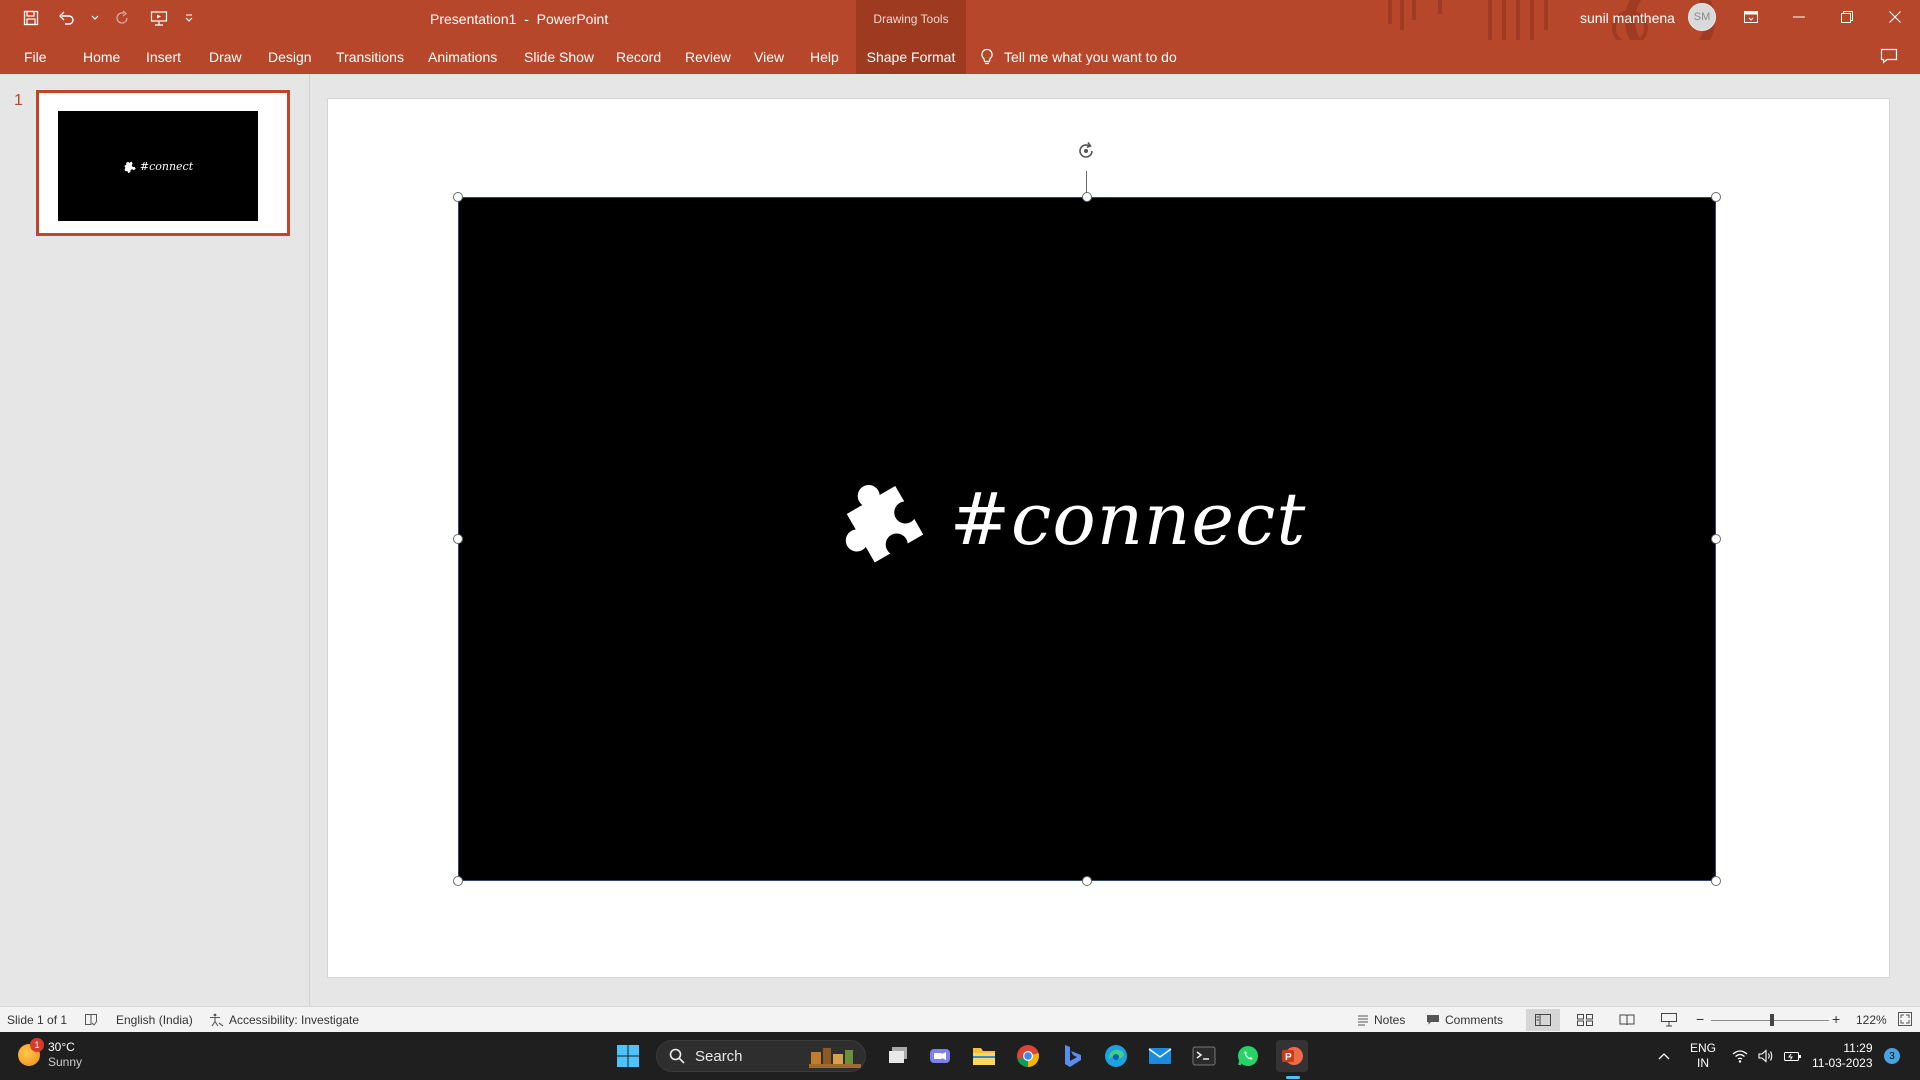  Describe the element at coordinates (769, 57) in the screenshot. I see `tab-view: View` at that location.